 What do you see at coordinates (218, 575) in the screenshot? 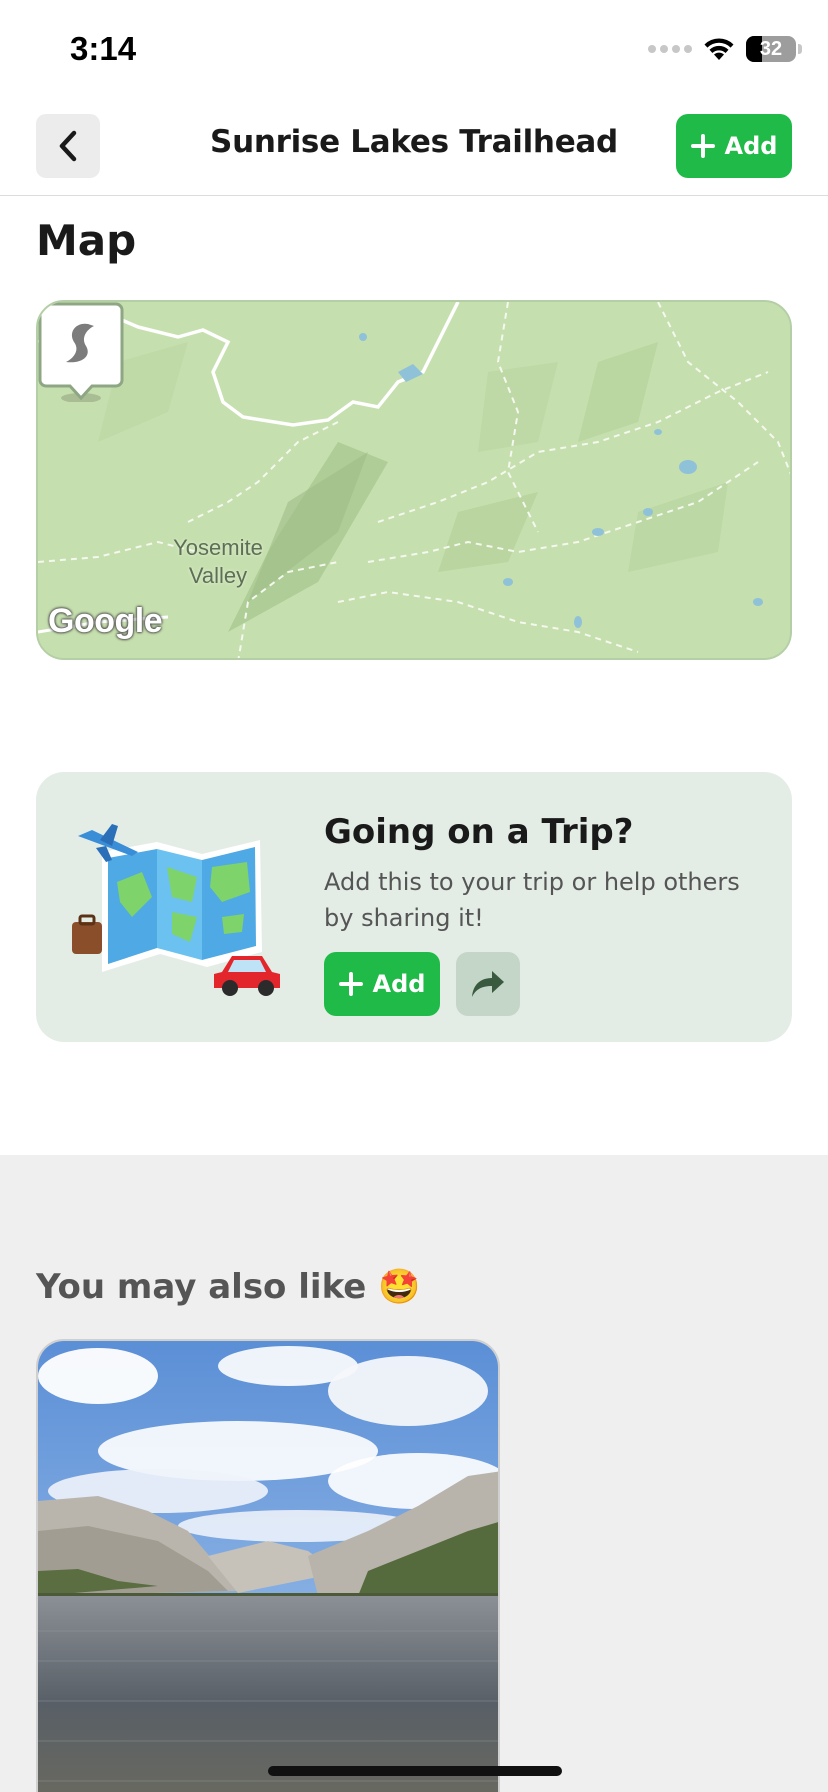
I see `map-place-label-2: Valley` at bounding box center [218, 575].